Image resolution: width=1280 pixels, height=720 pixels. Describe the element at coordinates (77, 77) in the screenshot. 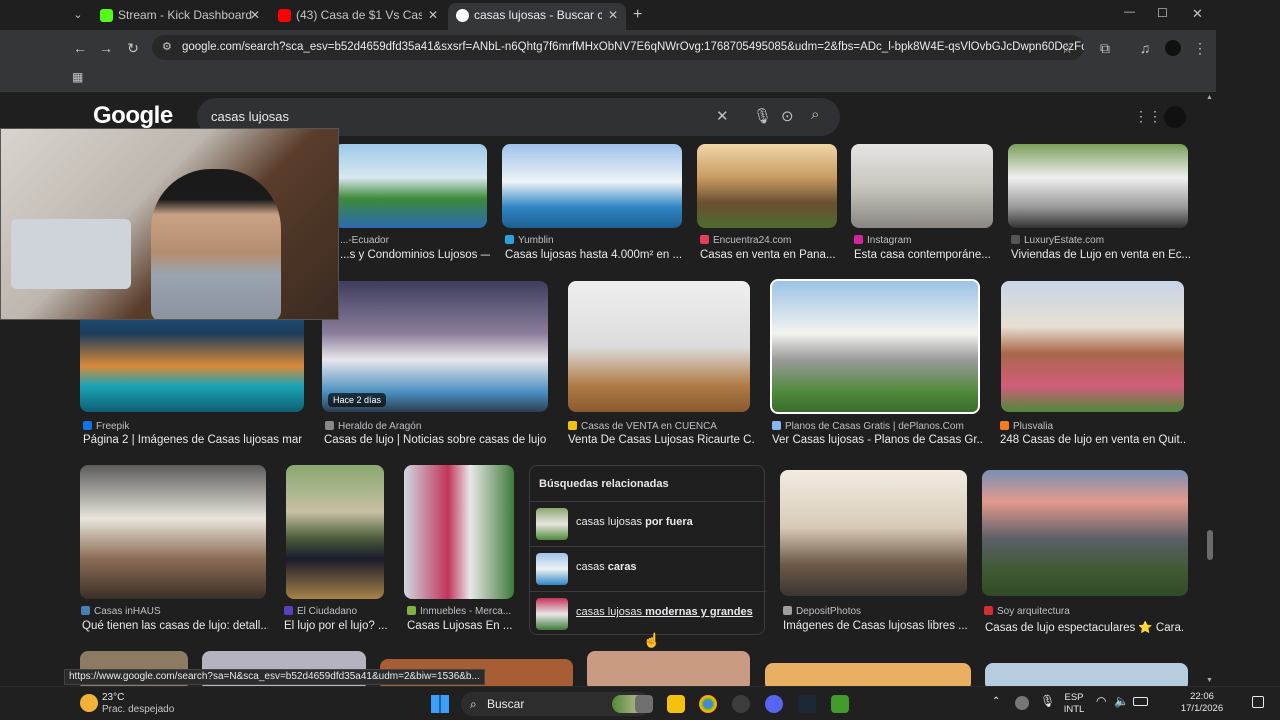

I see `apps-grid-icon: ▦` at that location.